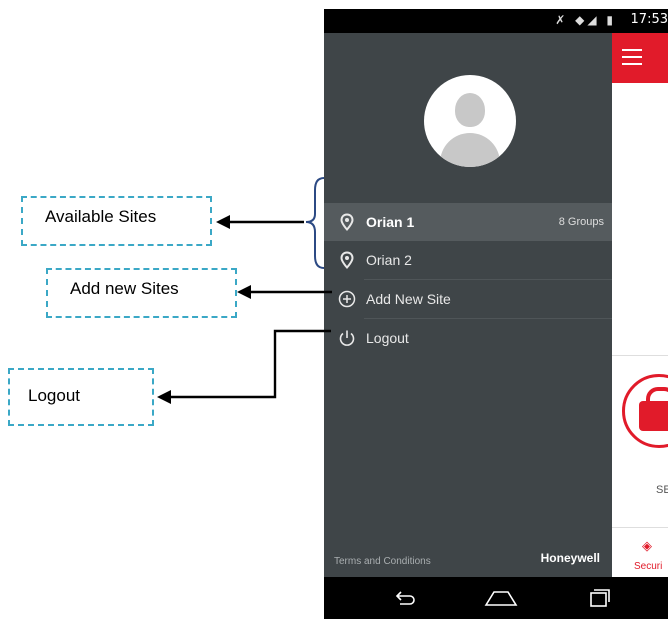 The image size is (668, 619). I want to click on callout-add-new-sites-text: Add new Sites, so click(124, 288).